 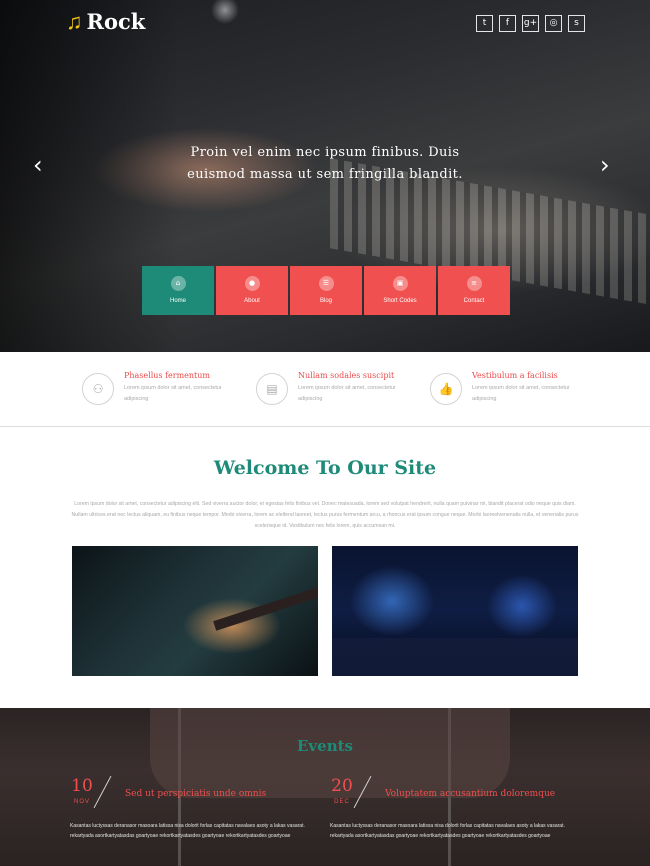 What do you see at coordinates (326, 283) in the screenshot?
I see `list-icon: ☰` at bounding box center [326, 283].